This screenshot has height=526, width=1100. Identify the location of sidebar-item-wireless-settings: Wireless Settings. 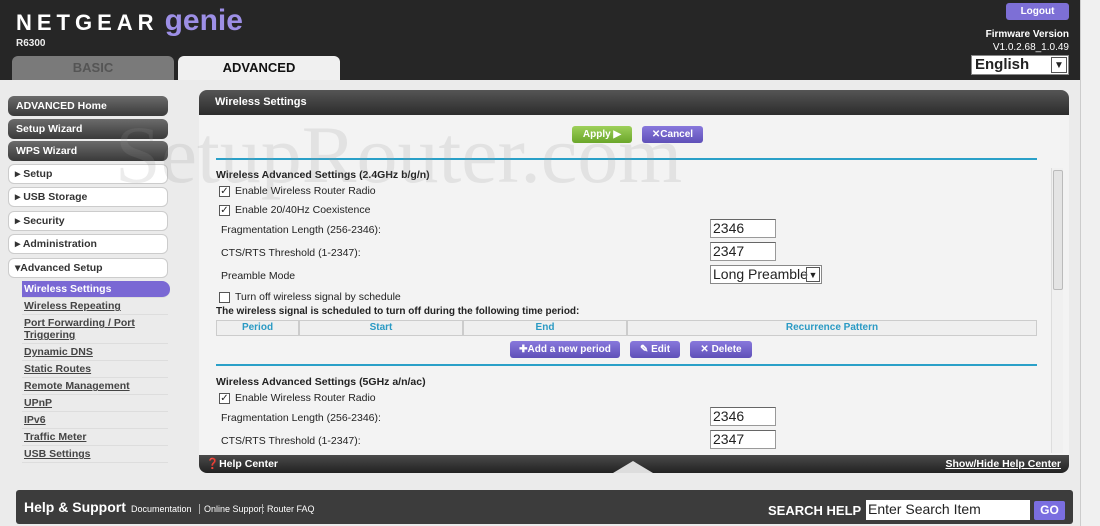
(96, 290).